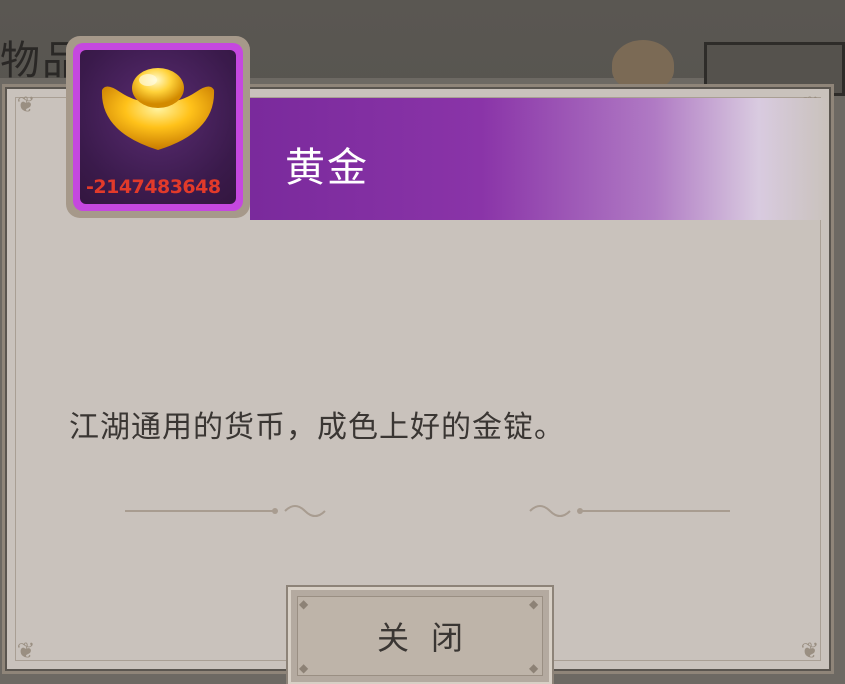  Describe the element at coordinates (629, 511) in the screenshot. I see `divider-right` at that location.